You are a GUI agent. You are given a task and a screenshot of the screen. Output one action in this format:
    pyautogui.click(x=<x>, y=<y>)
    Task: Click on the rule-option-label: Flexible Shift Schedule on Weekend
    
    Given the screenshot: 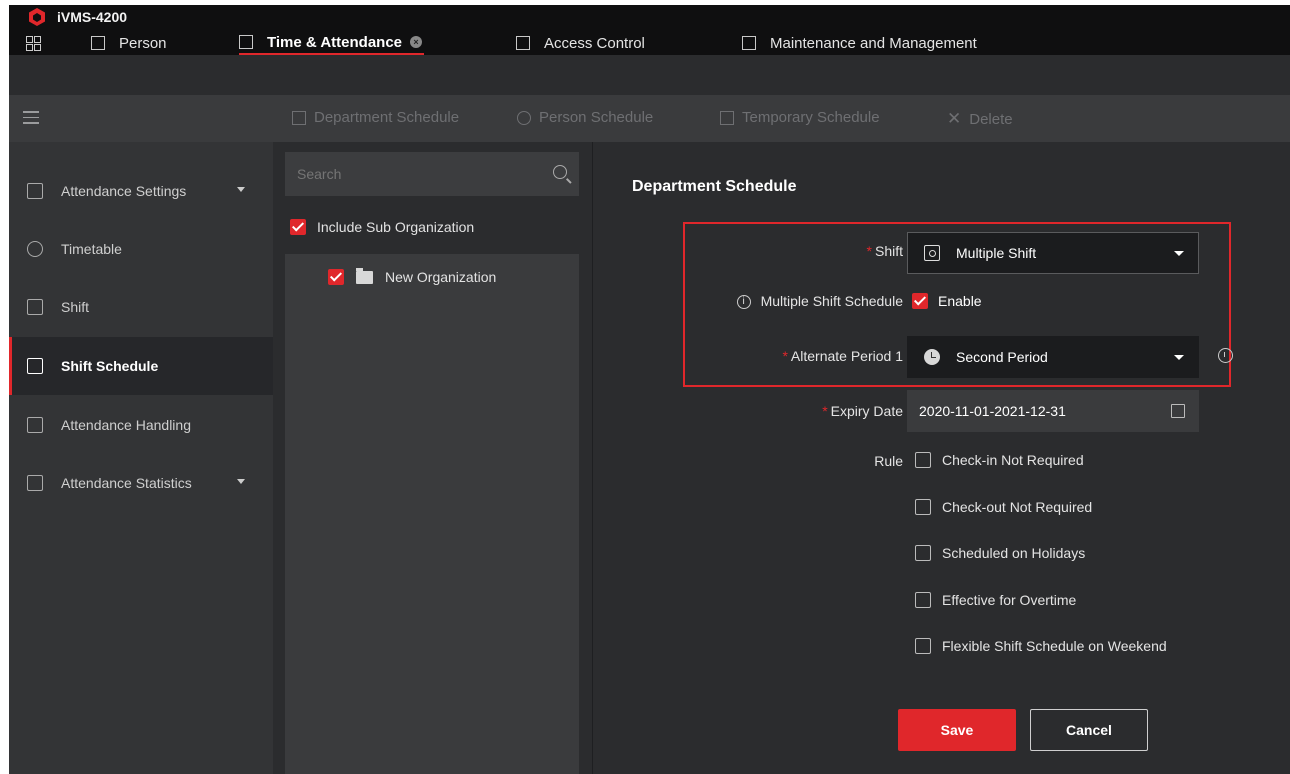 What is the action you would take?
    pyautogui.click(x=1054, y=646)
    